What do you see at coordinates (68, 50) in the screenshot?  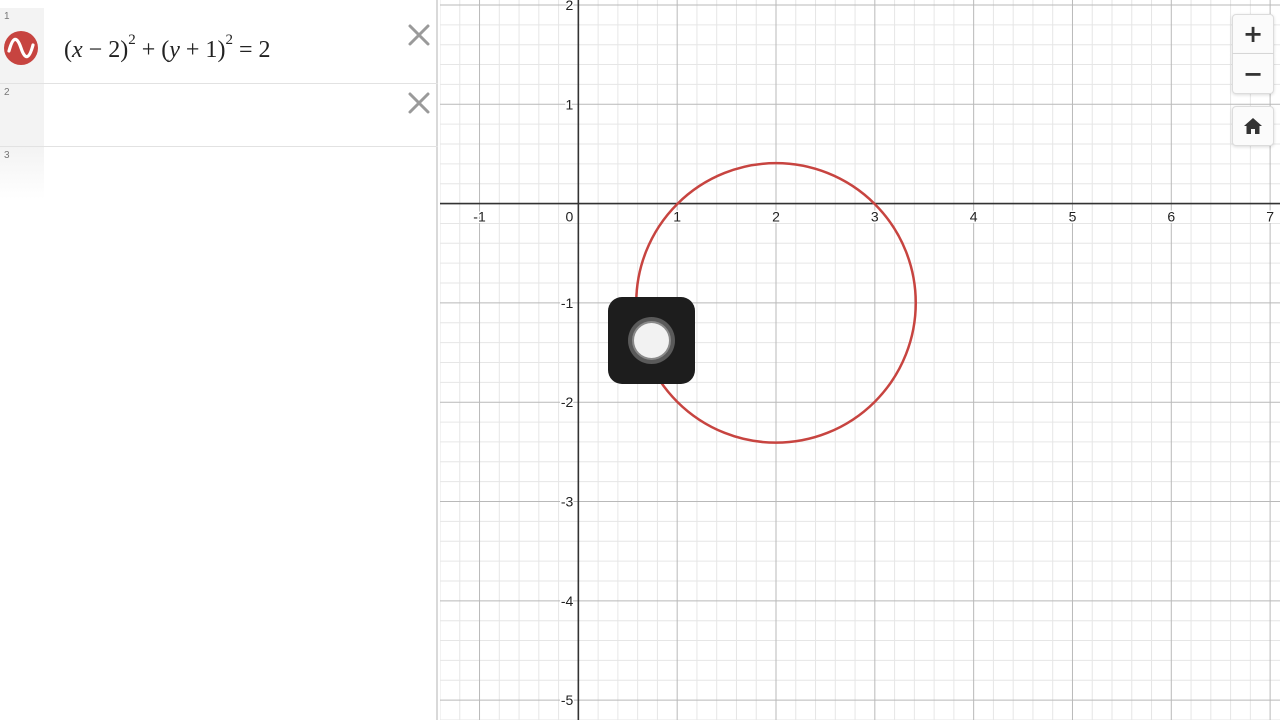 I see `math-paren: (` at bounding box center [68, 50].